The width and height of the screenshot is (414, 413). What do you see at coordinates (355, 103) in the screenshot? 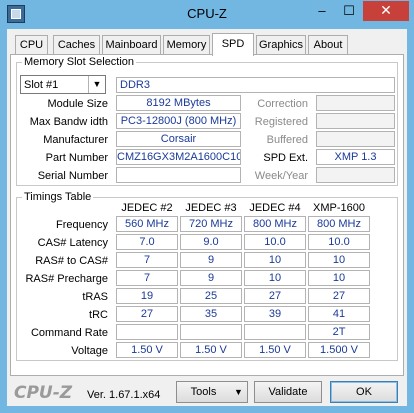
I see `correction-field` at bounding box center [355, 103].